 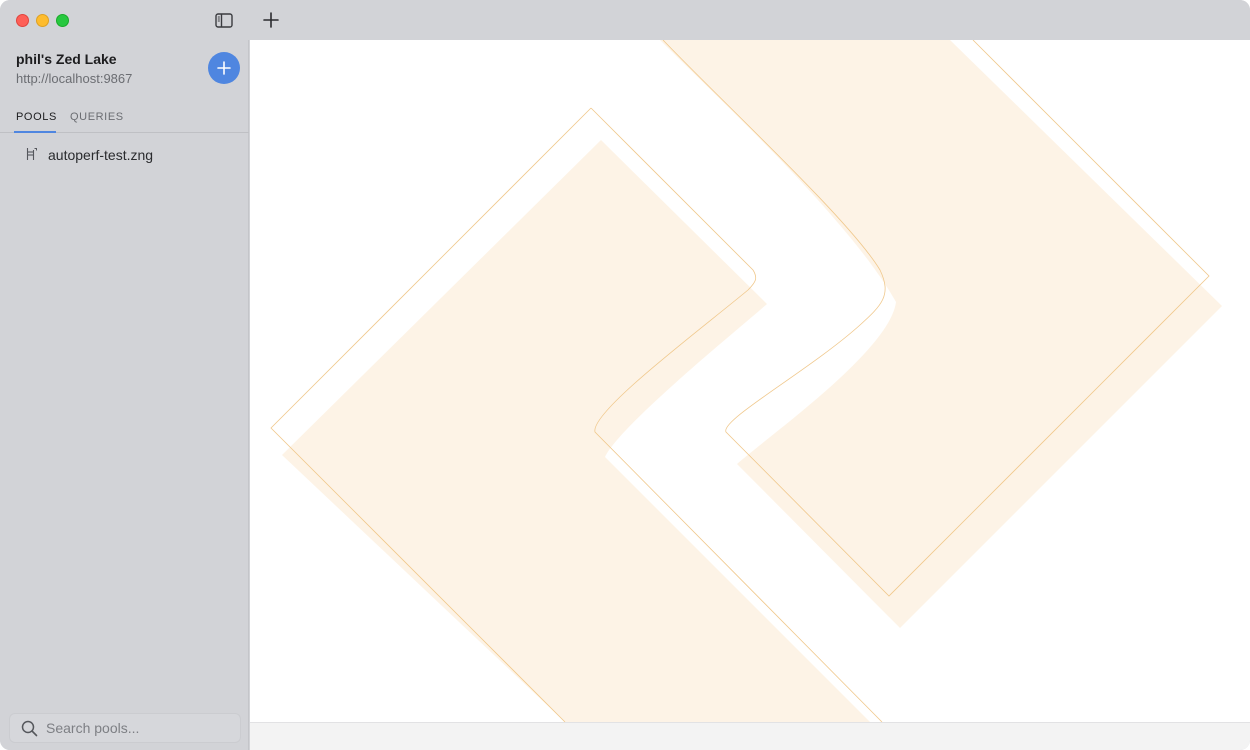 I want to click on sidebar-toggle-icon, so click(x=224, y=20).